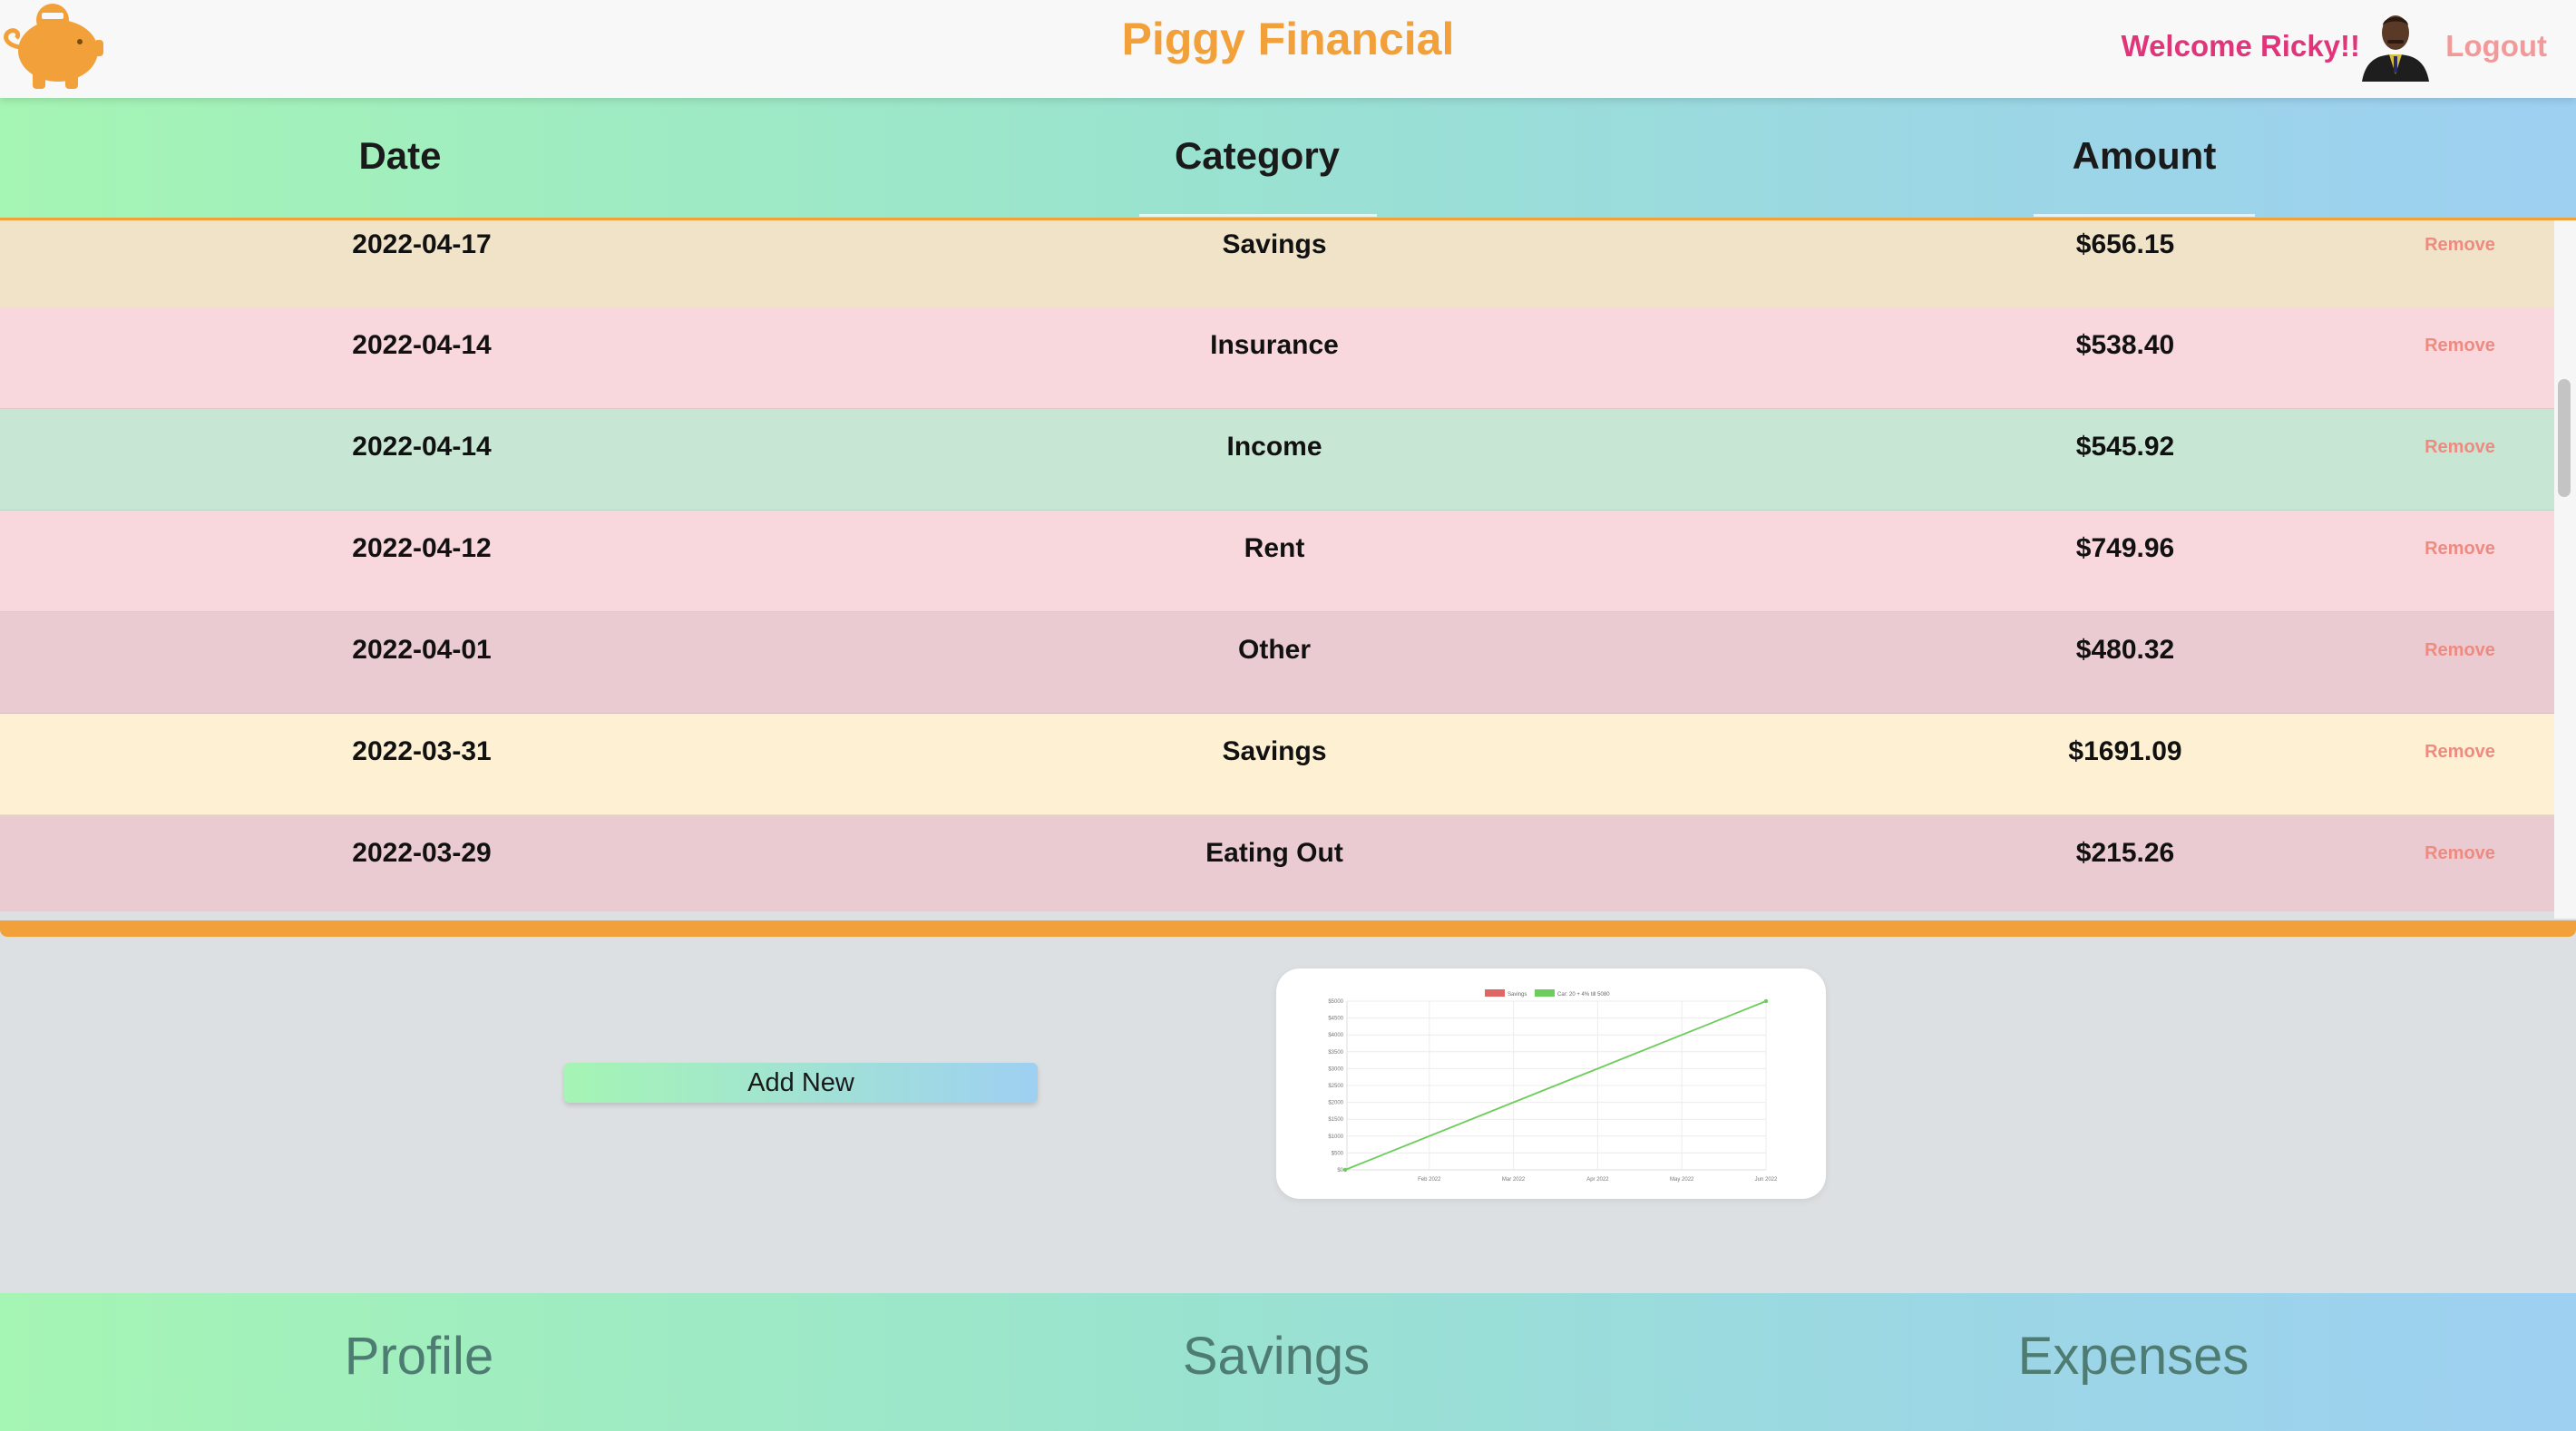  I want to click on row-category: Eating Out, so click(1274, 853).